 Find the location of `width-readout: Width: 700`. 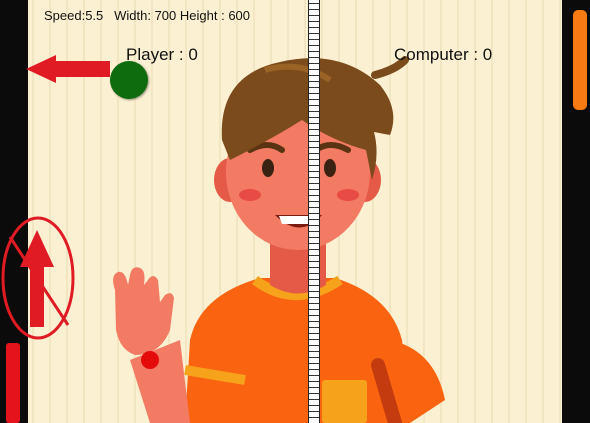

width-readout: Width: 700 is located at coordinates (145, 15).